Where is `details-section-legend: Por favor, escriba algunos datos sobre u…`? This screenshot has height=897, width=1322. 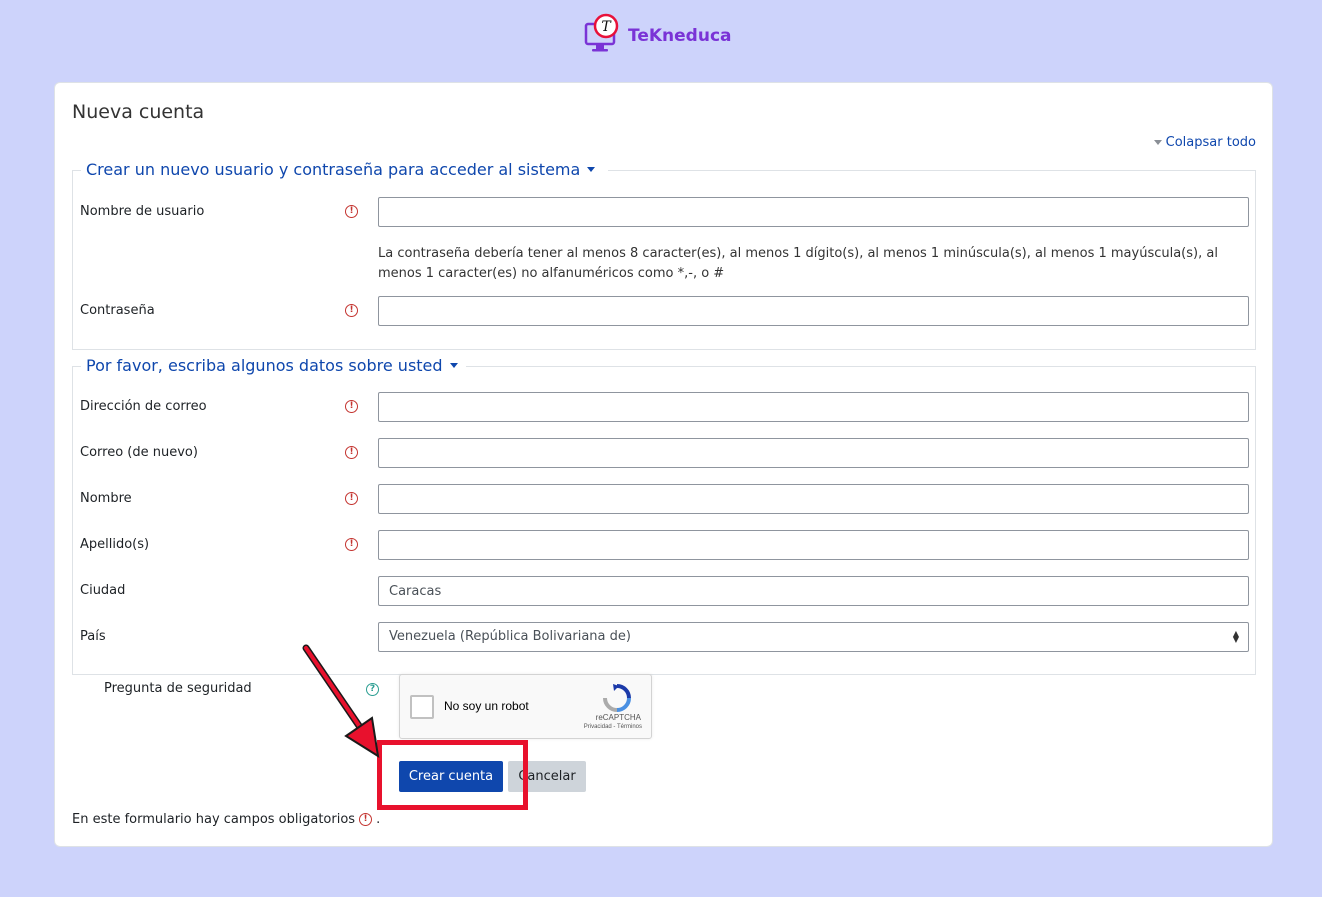
details-section-legend: Por favor, escriba algunos datos sobre u… is located at coordinates (264, 365).